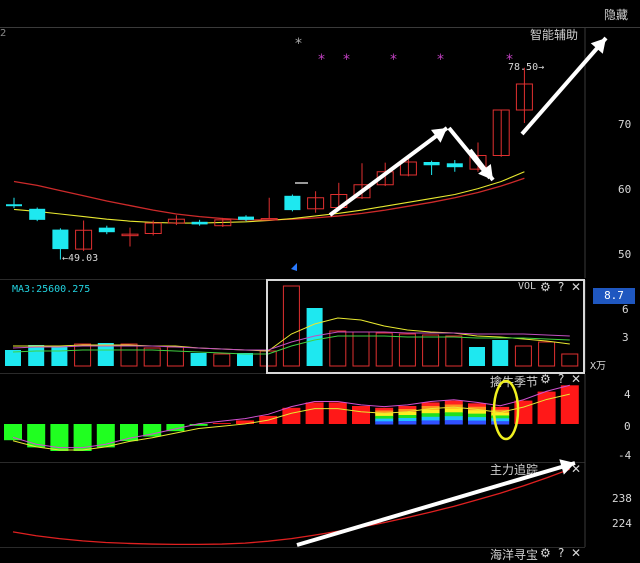 The width and height of the screenshot is (640, 563). Describe the element at coordinates (425, 326) in the screenshot. I see `highlight-box` at that location.